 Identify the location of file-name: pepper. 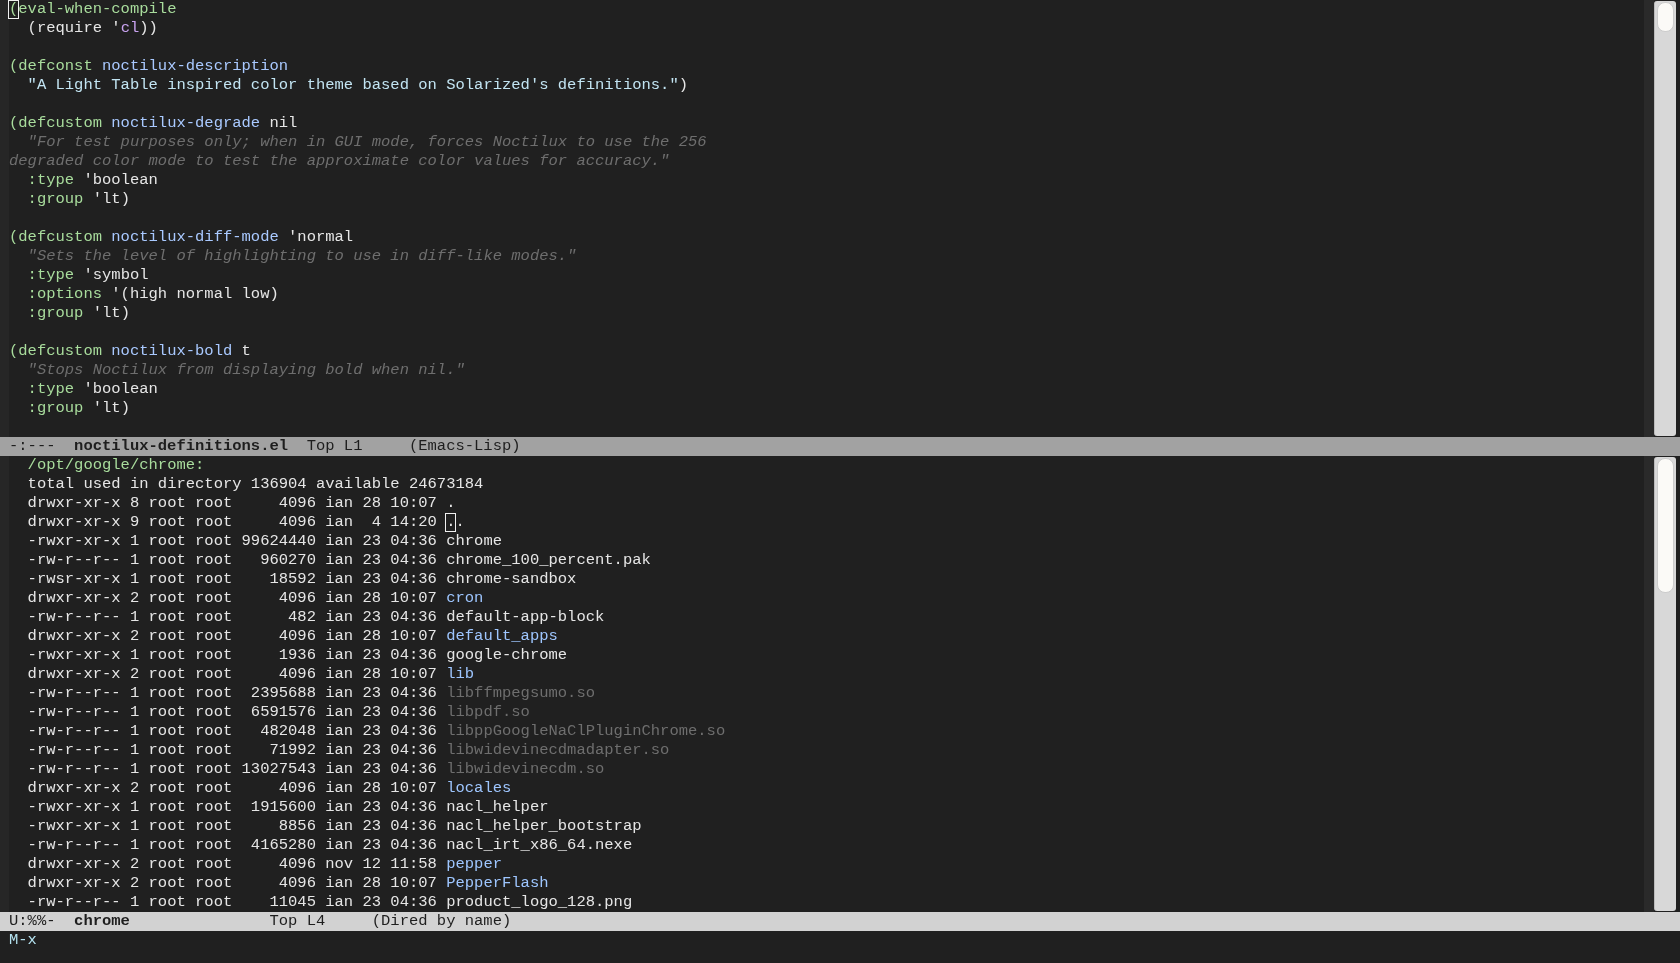
(474, 864).